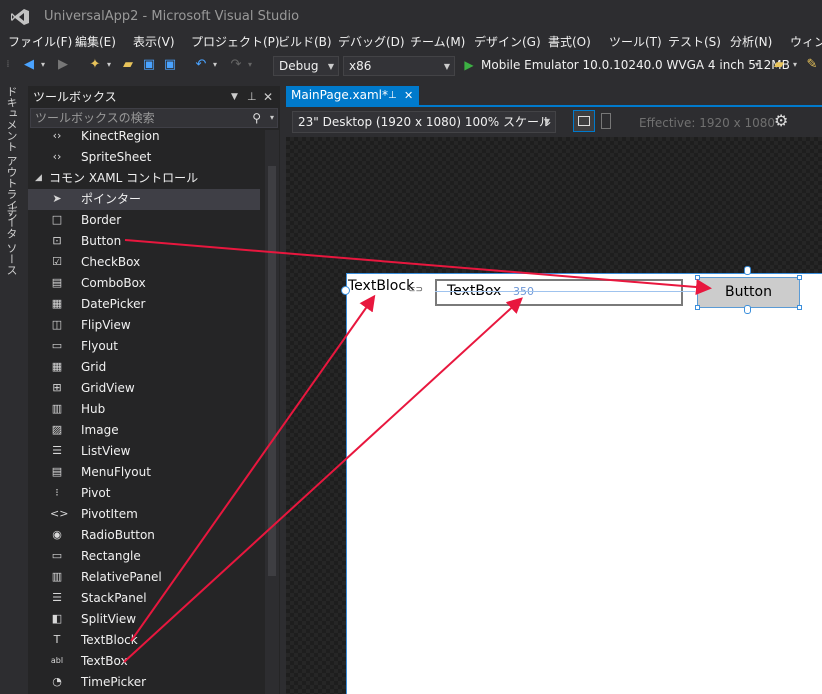 The height and width of the screenshot is (694, 822). I want to click on toolbox-item-pivotitem: <> PivotItem, so click(144, 514).